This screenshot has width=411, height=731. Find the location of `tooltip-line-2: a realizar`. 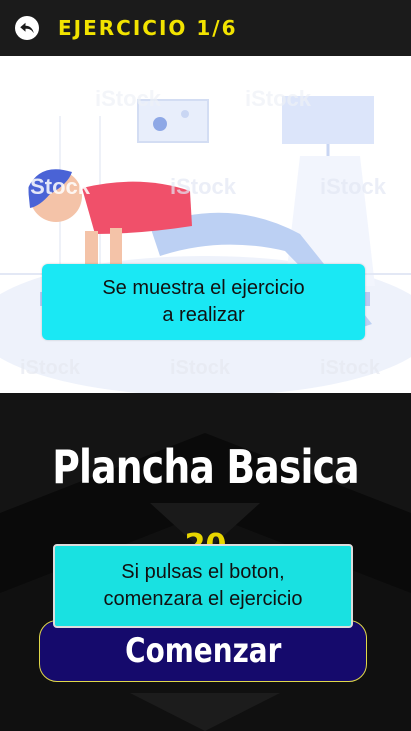

tooltip-line-2: a realizar is located at coordinates (203, 315).